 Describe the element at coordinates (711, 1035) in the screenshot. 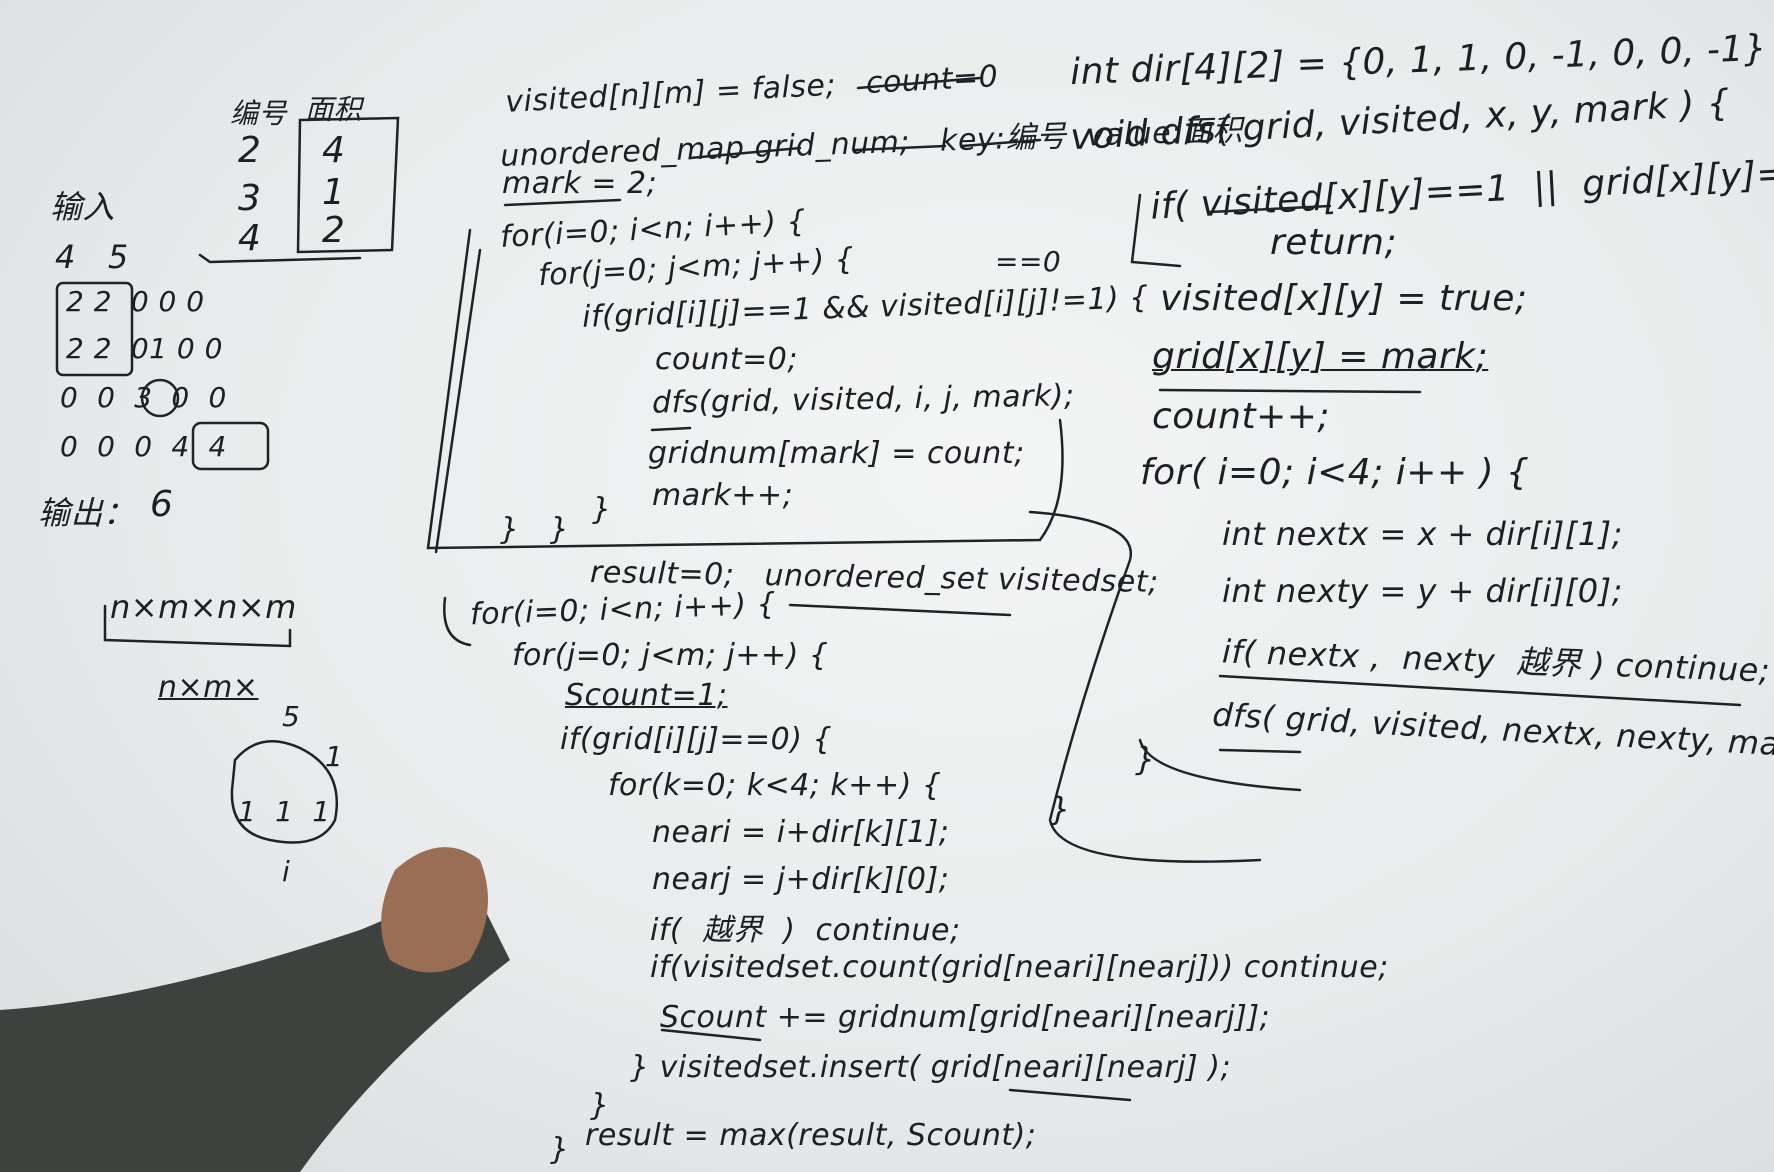

I see `underline-scount` at that location.